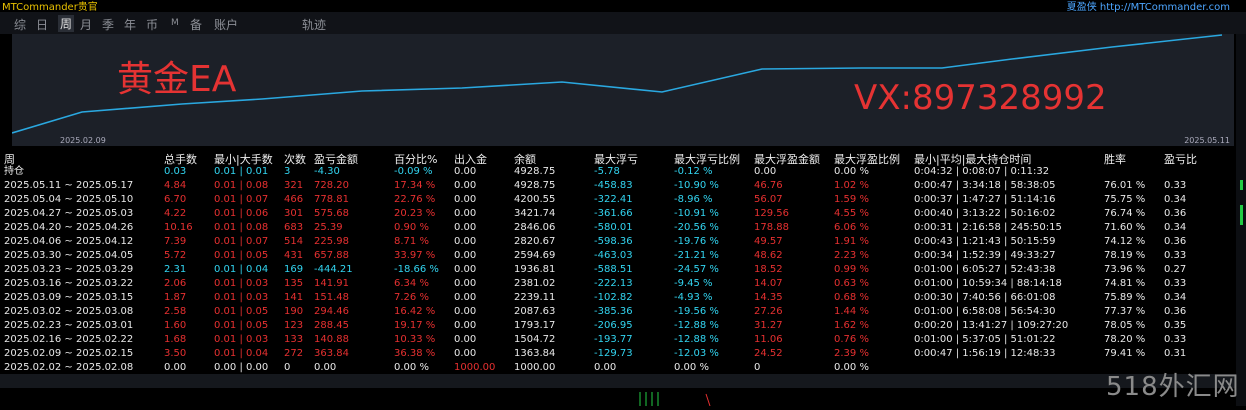 The width and height of the screenshot is (1246, 410). What do you see at coordinates (331, 353) in the screenshot?
I see `table-cell: 363.84` at bounding box center [331, 353].